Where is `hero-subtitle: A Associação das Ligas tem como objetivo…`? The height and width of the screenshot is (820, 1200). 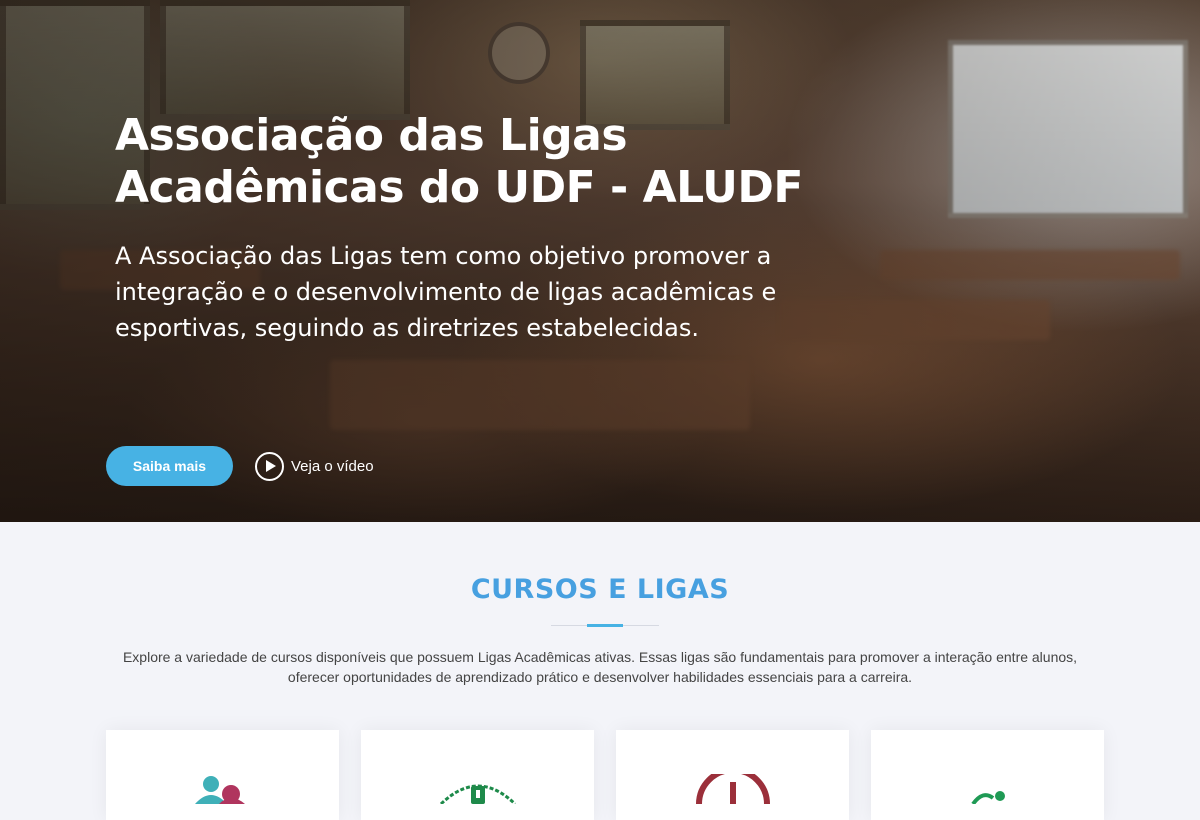 hero-subtitle: A Associação das Ligas tem como objetivo… is located at coordinates (446, 292).